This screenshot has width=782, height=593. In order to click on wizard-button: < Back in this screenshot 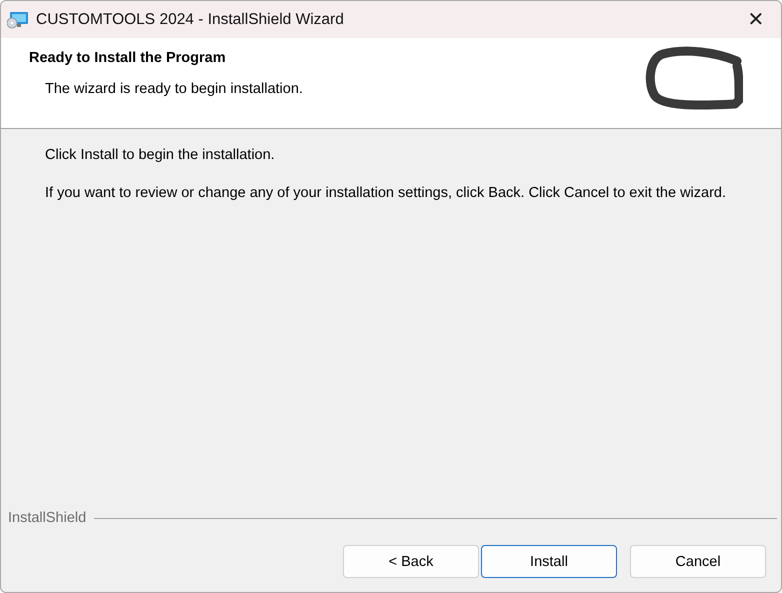, I will do `click(411, 561)`.